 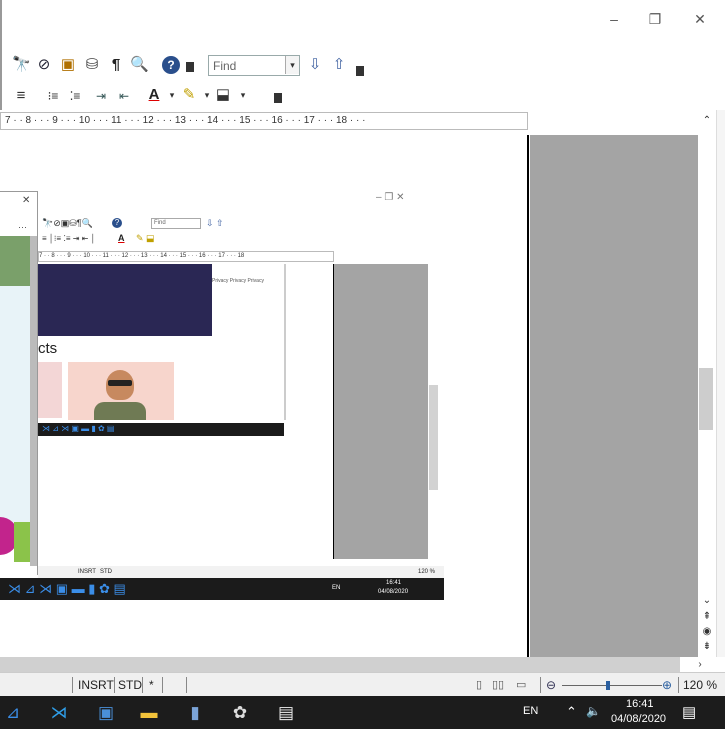 What do you see at coordinates (700, 685) in the screenshot?
I see `zoom-level: 120 %` at bounding box center [700, 685].